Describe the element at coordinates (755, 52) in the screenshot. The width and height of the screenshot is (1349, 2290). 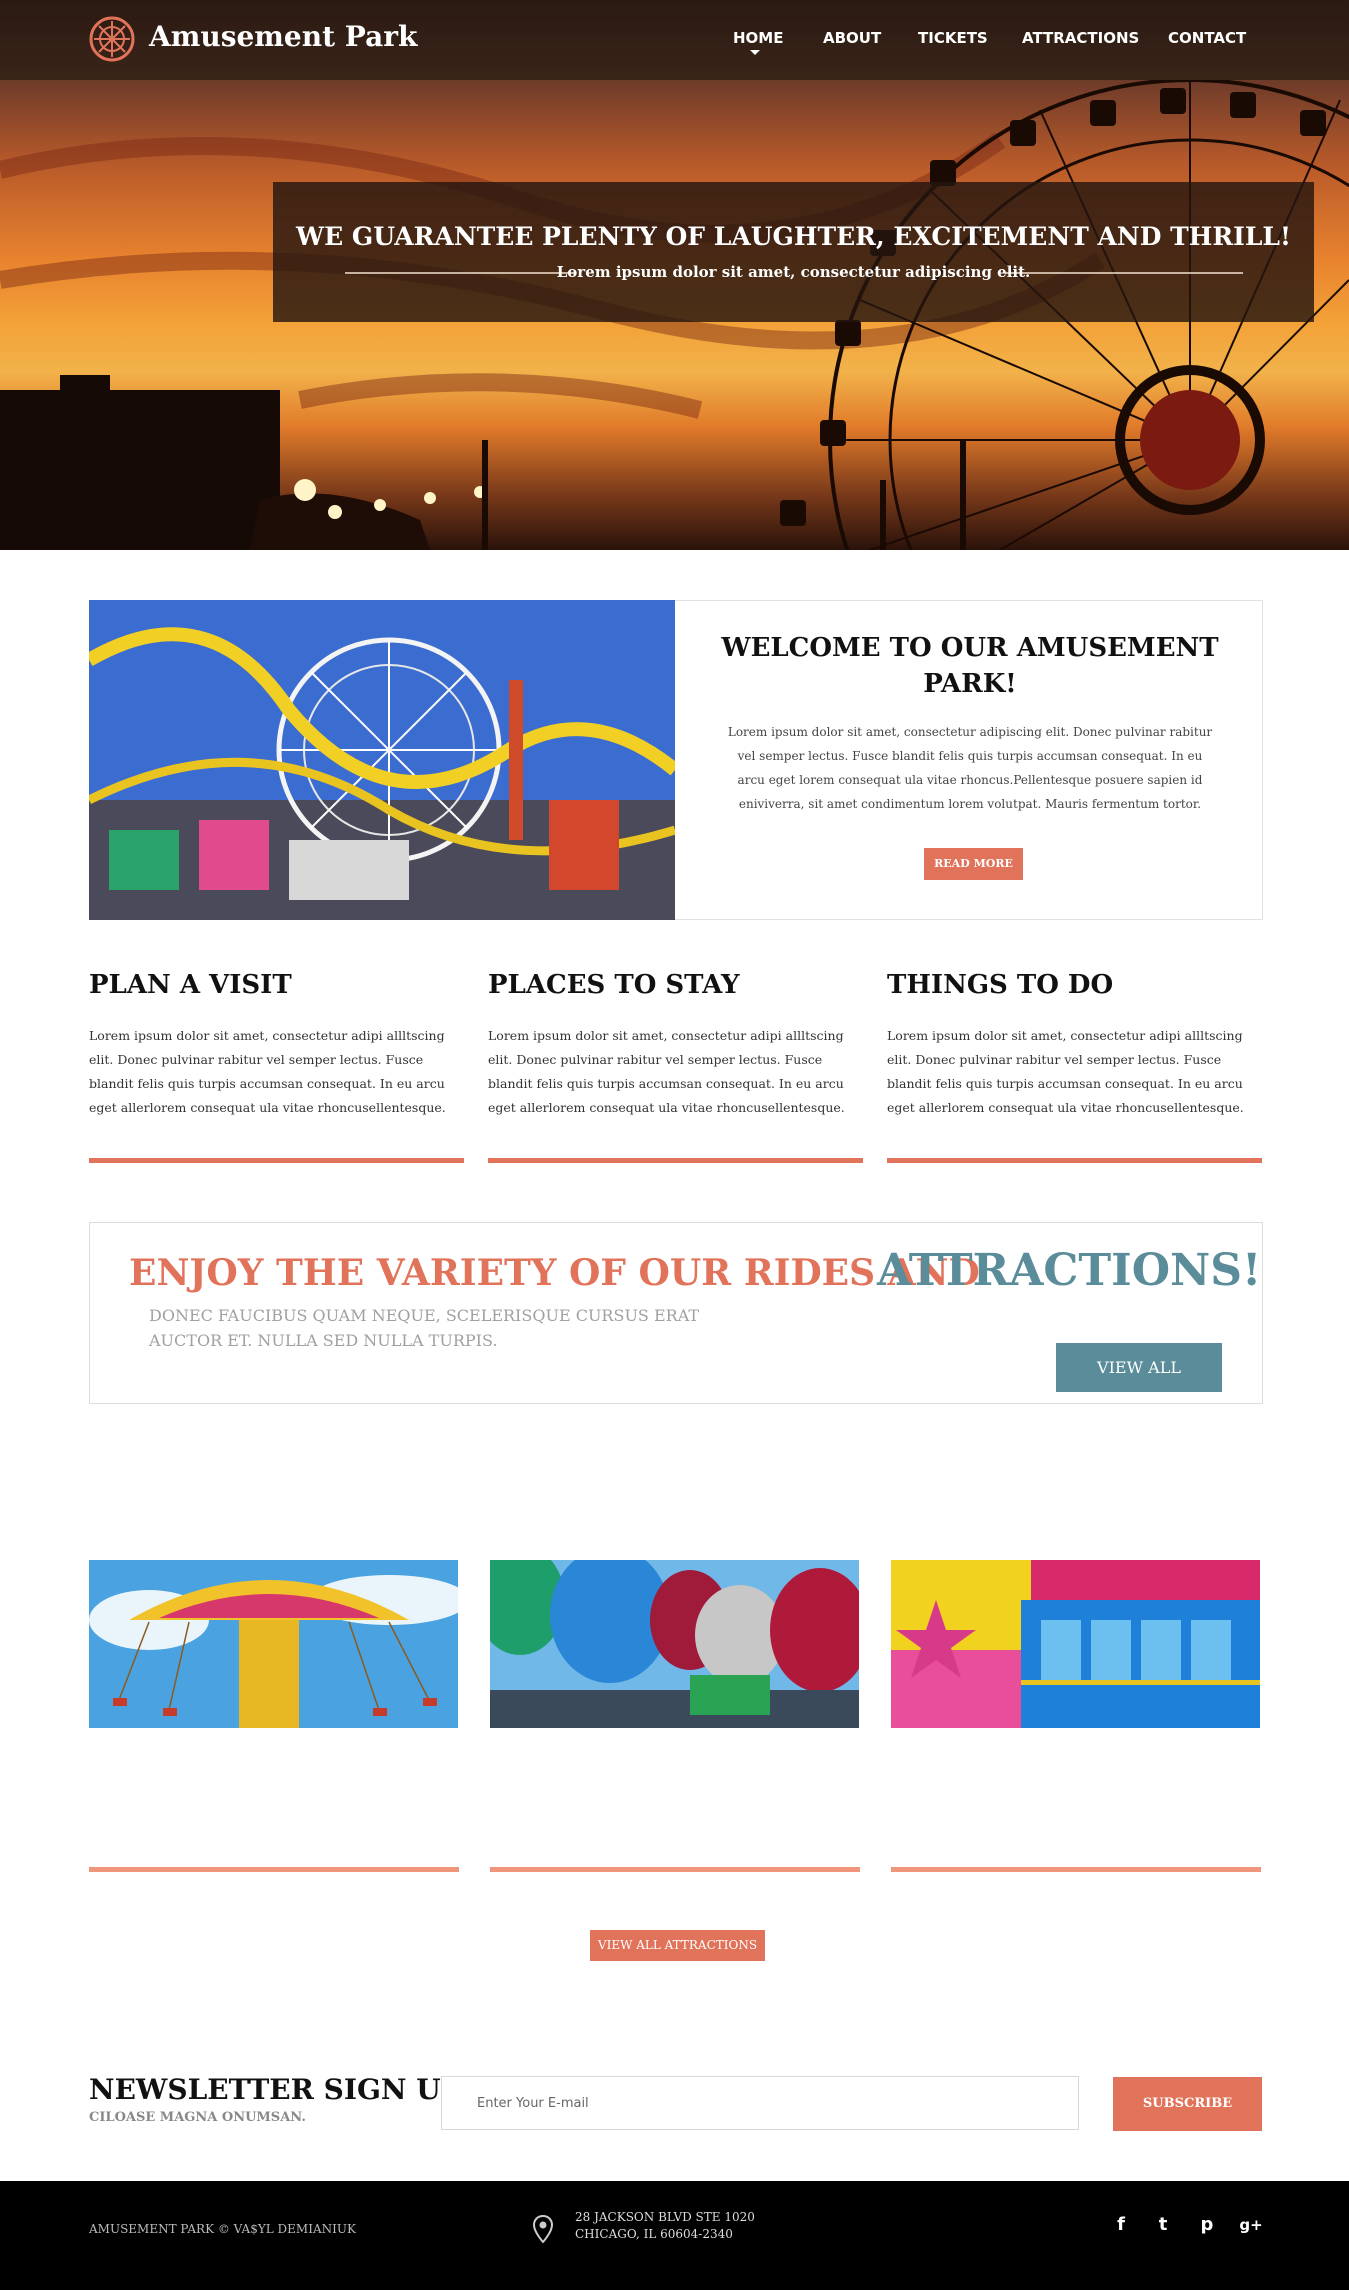
I see `active-nav-caret-icon` at that location.